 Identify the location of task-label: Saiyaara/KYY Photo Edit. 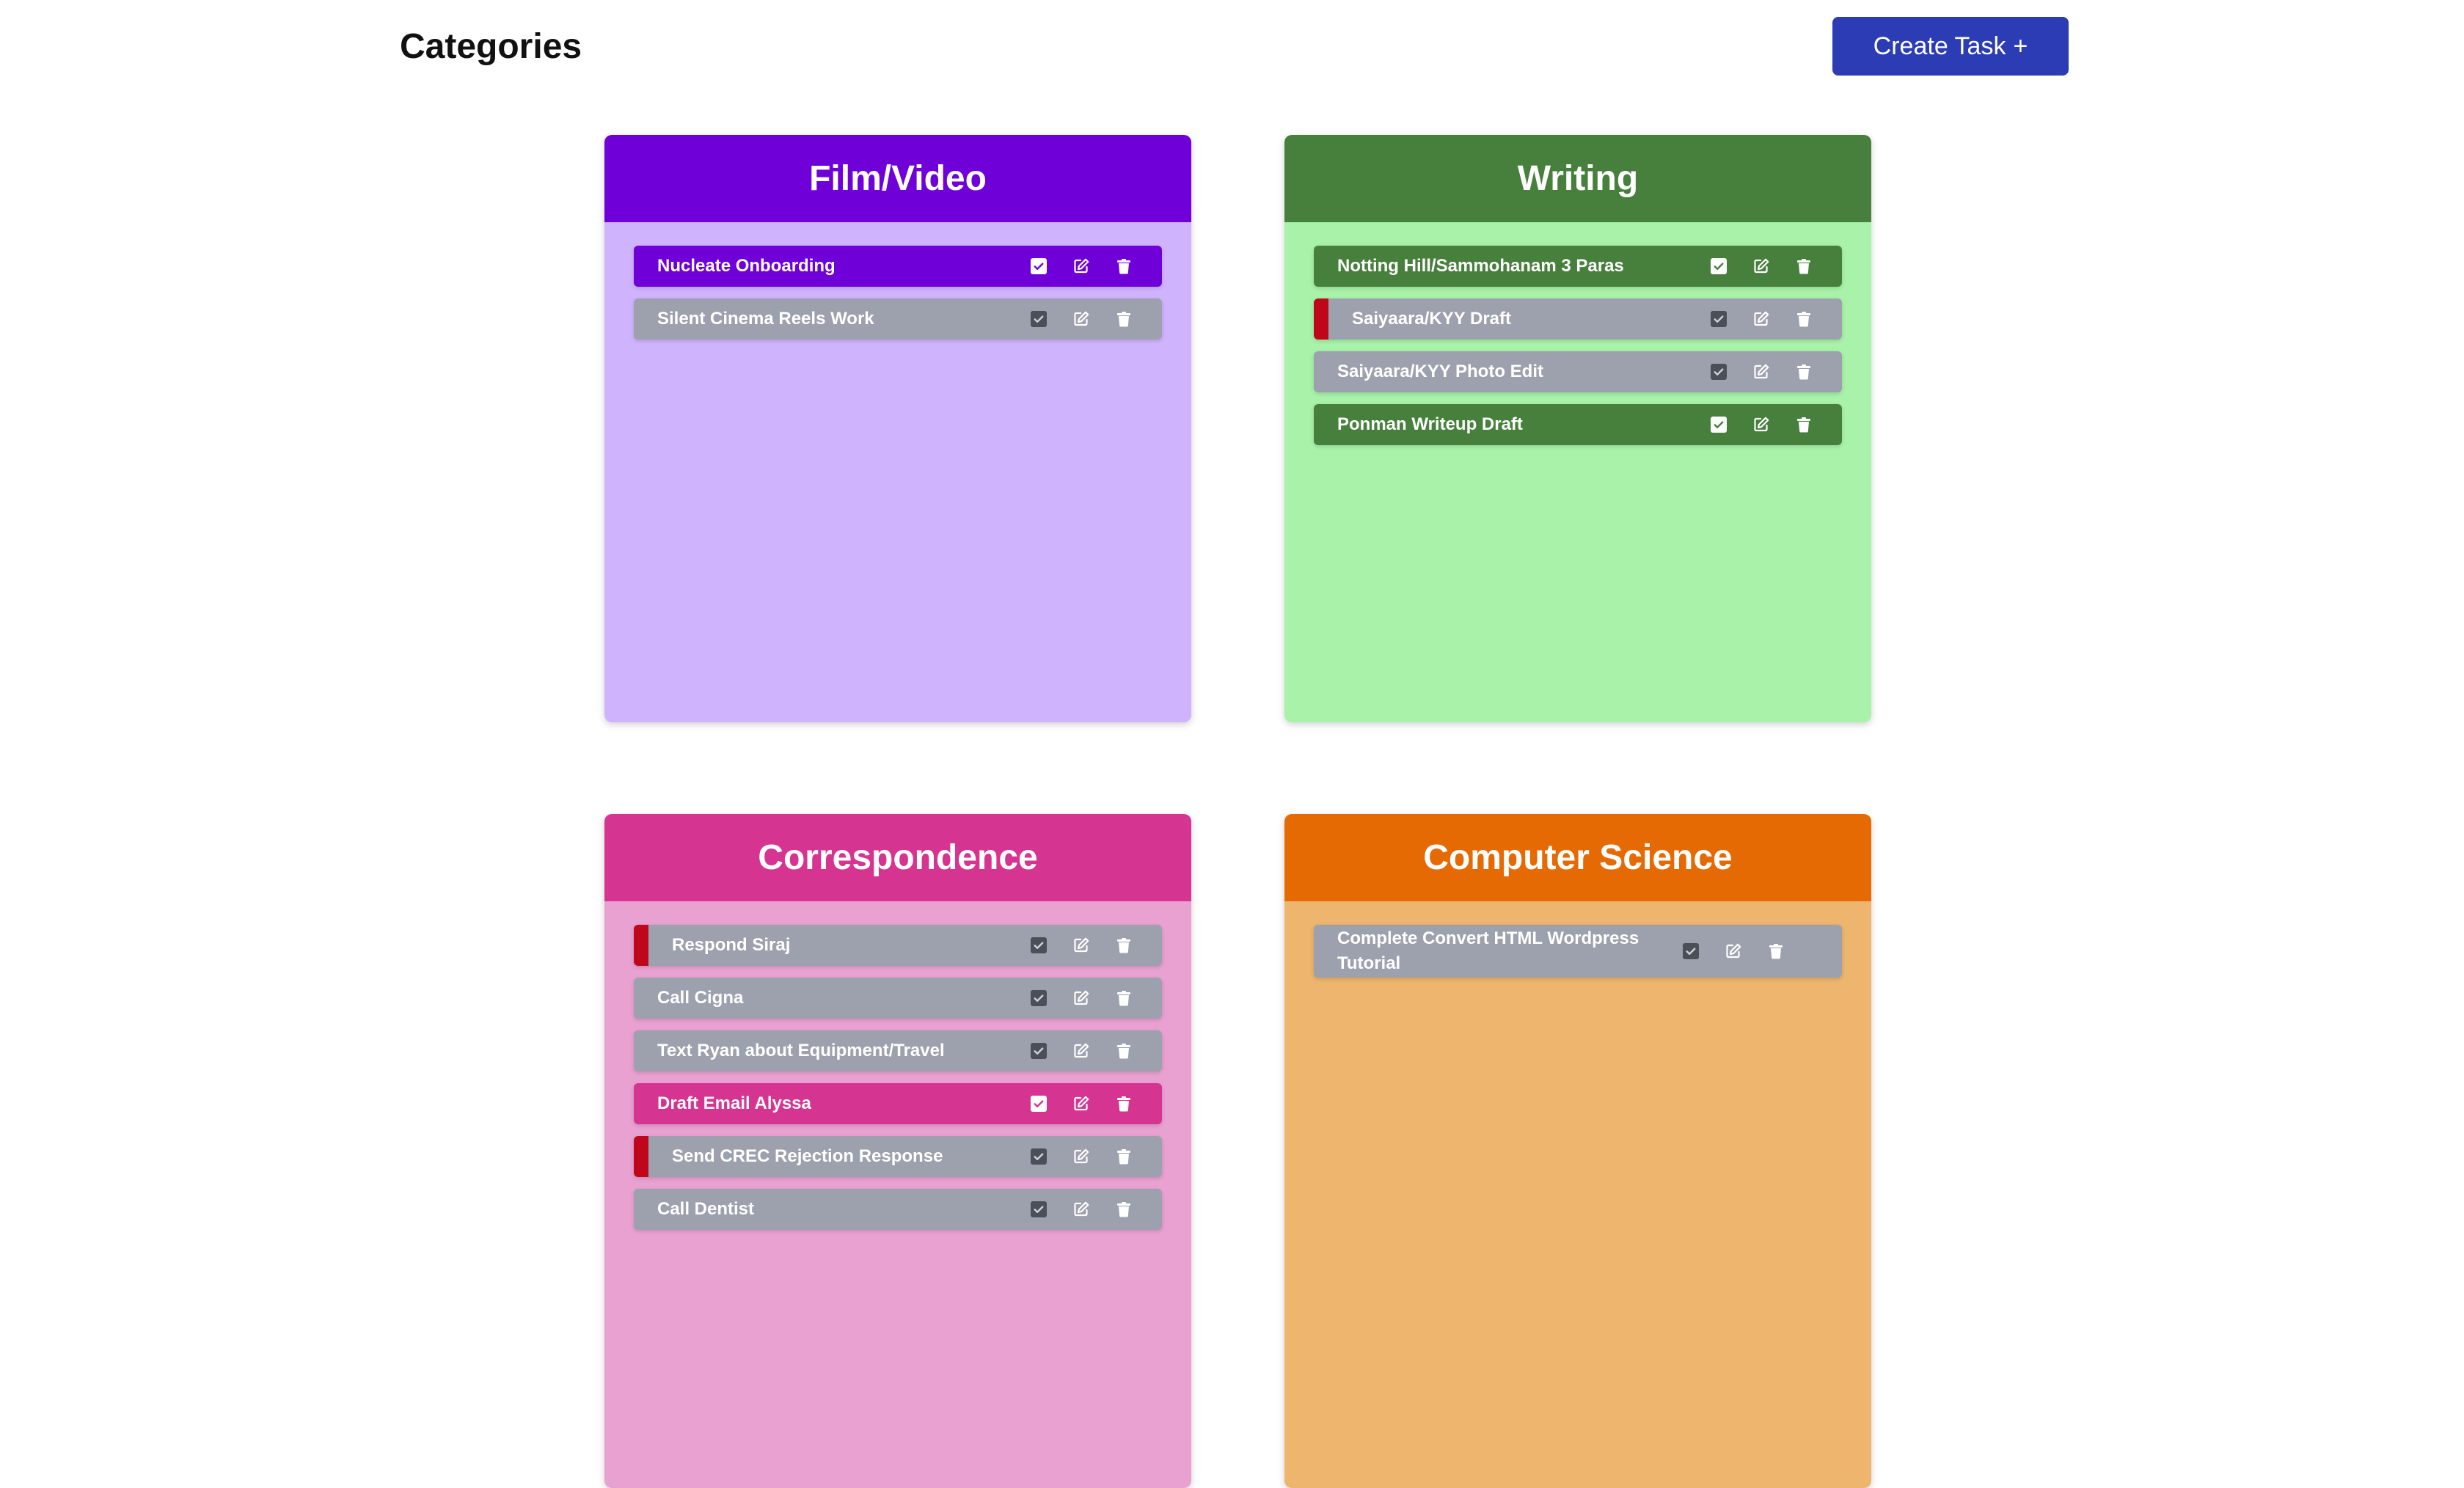
(1440, 371).